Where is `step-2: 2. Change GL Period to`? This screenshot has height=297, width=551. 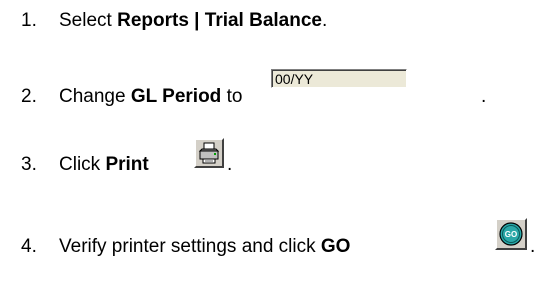 step-2: 2. Change GL Period to is located at coordinates (131, 97).